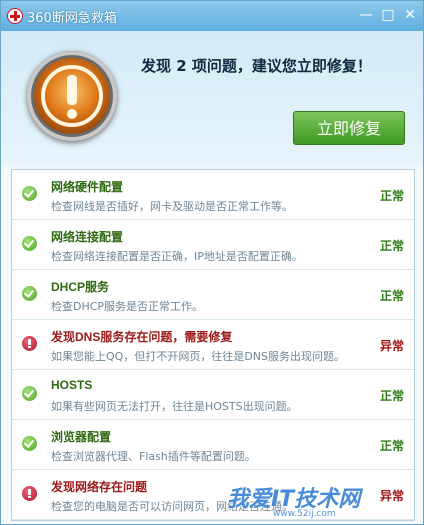 This screenshot has width=424, height=525. Describe the element at coordinates (349, 128) in the screenshot. I see `fix-now-button: 立即修复` at that location.